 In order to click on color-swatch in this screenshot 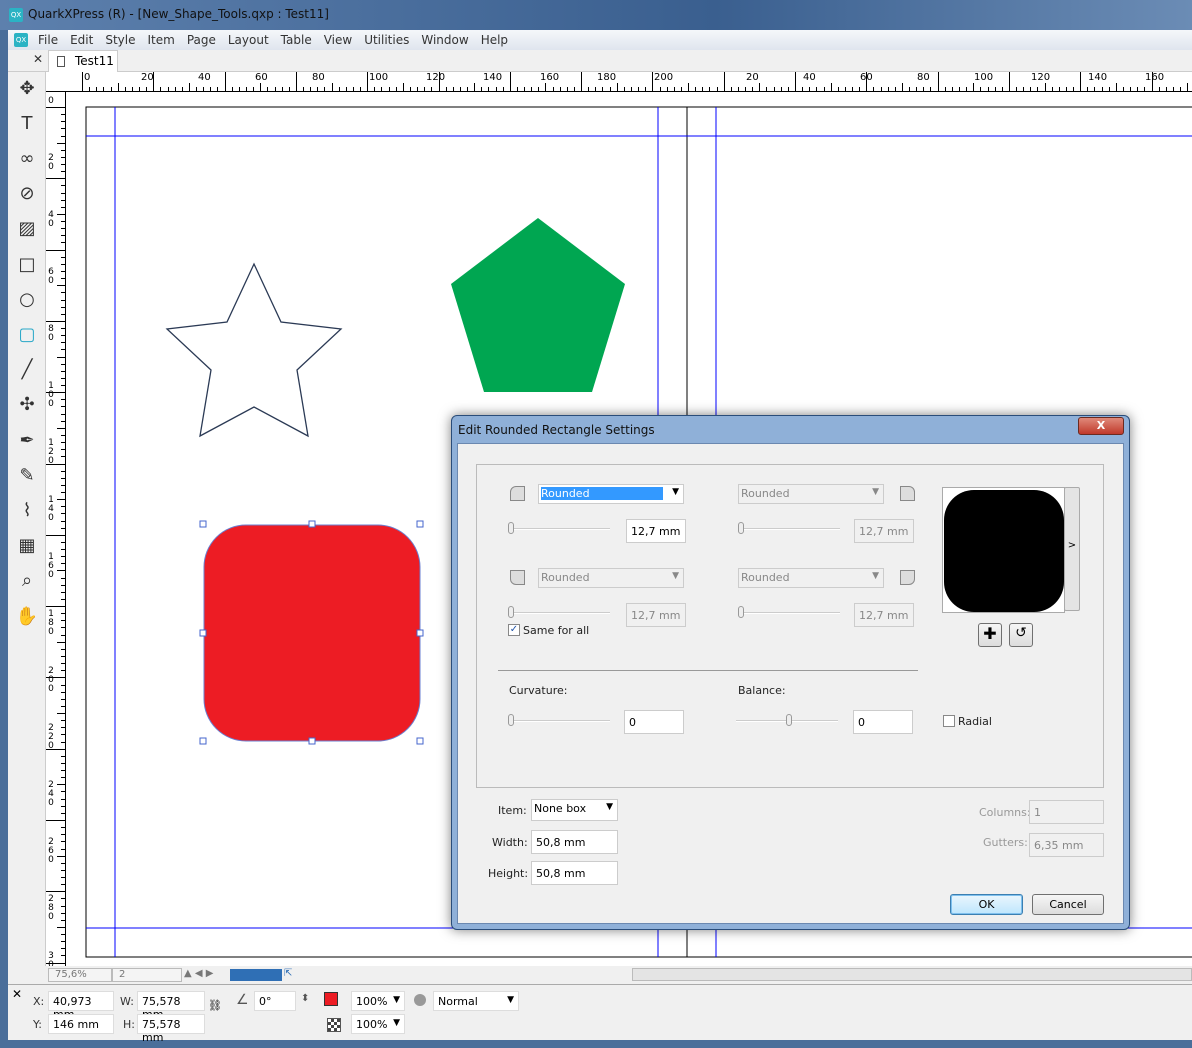, I will do `click(331, 999)`.